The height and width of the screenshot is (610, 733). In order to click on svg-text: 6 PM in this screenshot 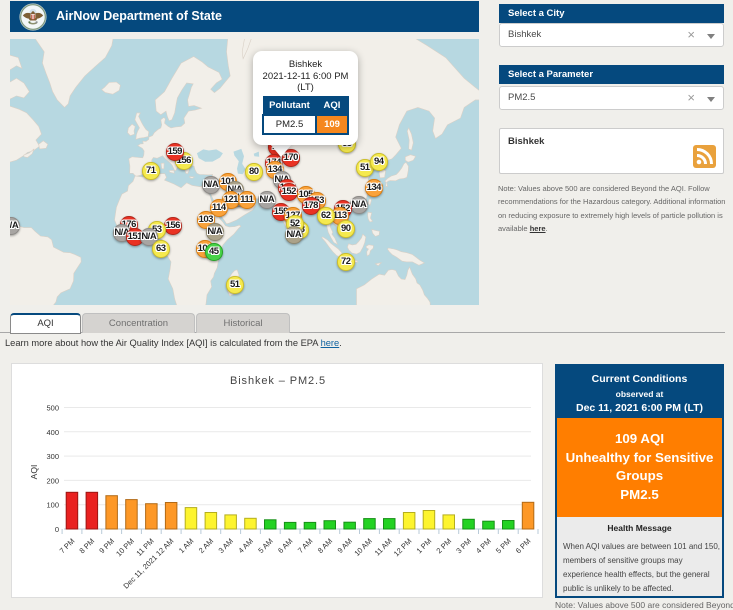, I will do `click(523, 546)`.